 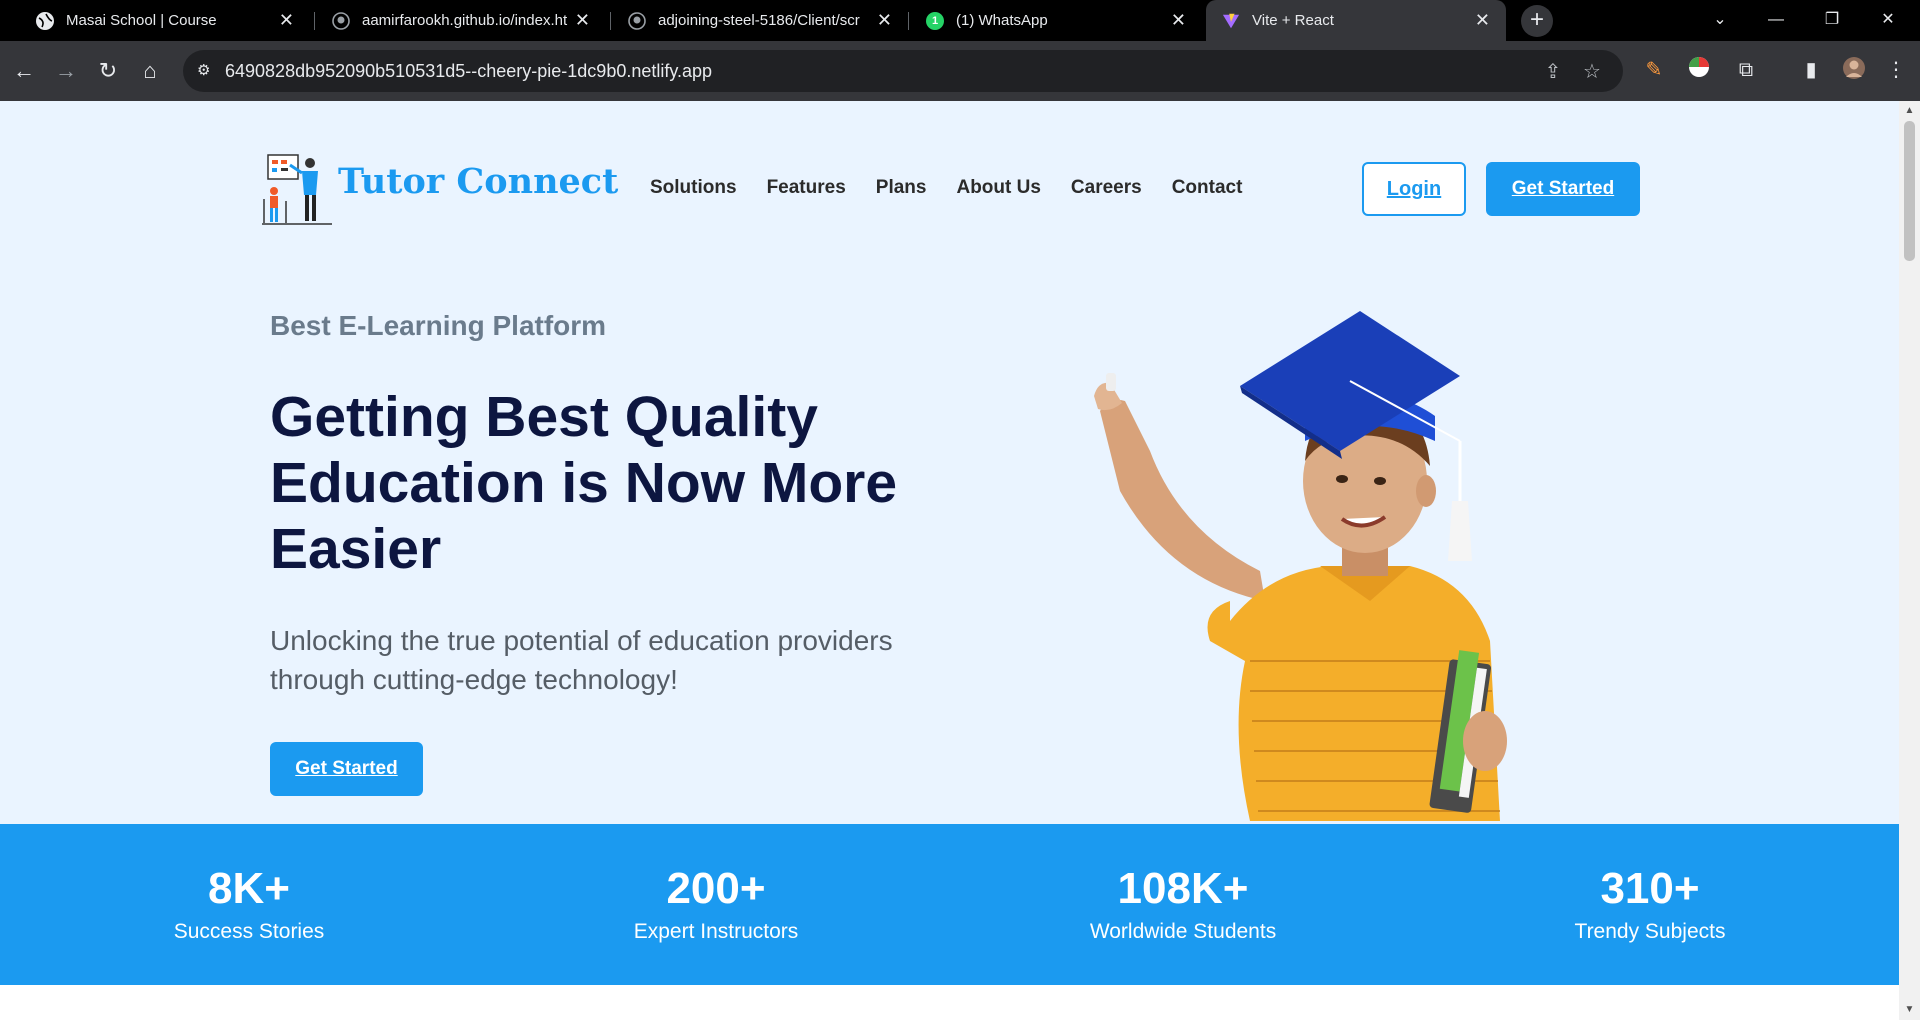 What do you see at coordinates (1909, 111) in the screenshot?
I see `scroll-up-icon: ▲` at bounding box center [1909, 111].